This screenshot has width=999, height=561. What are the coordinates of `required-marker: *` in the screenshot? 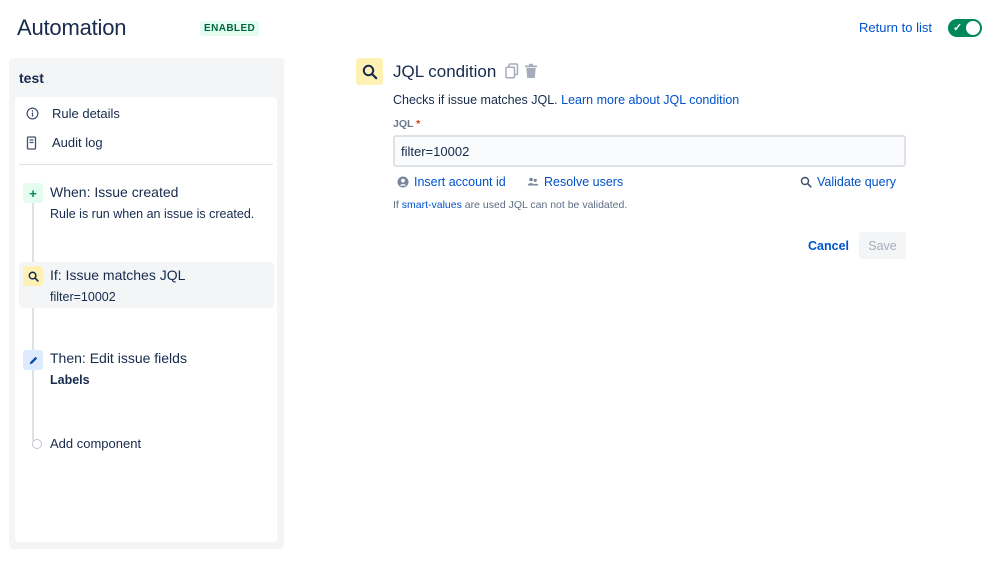 It's located at (418, 124).